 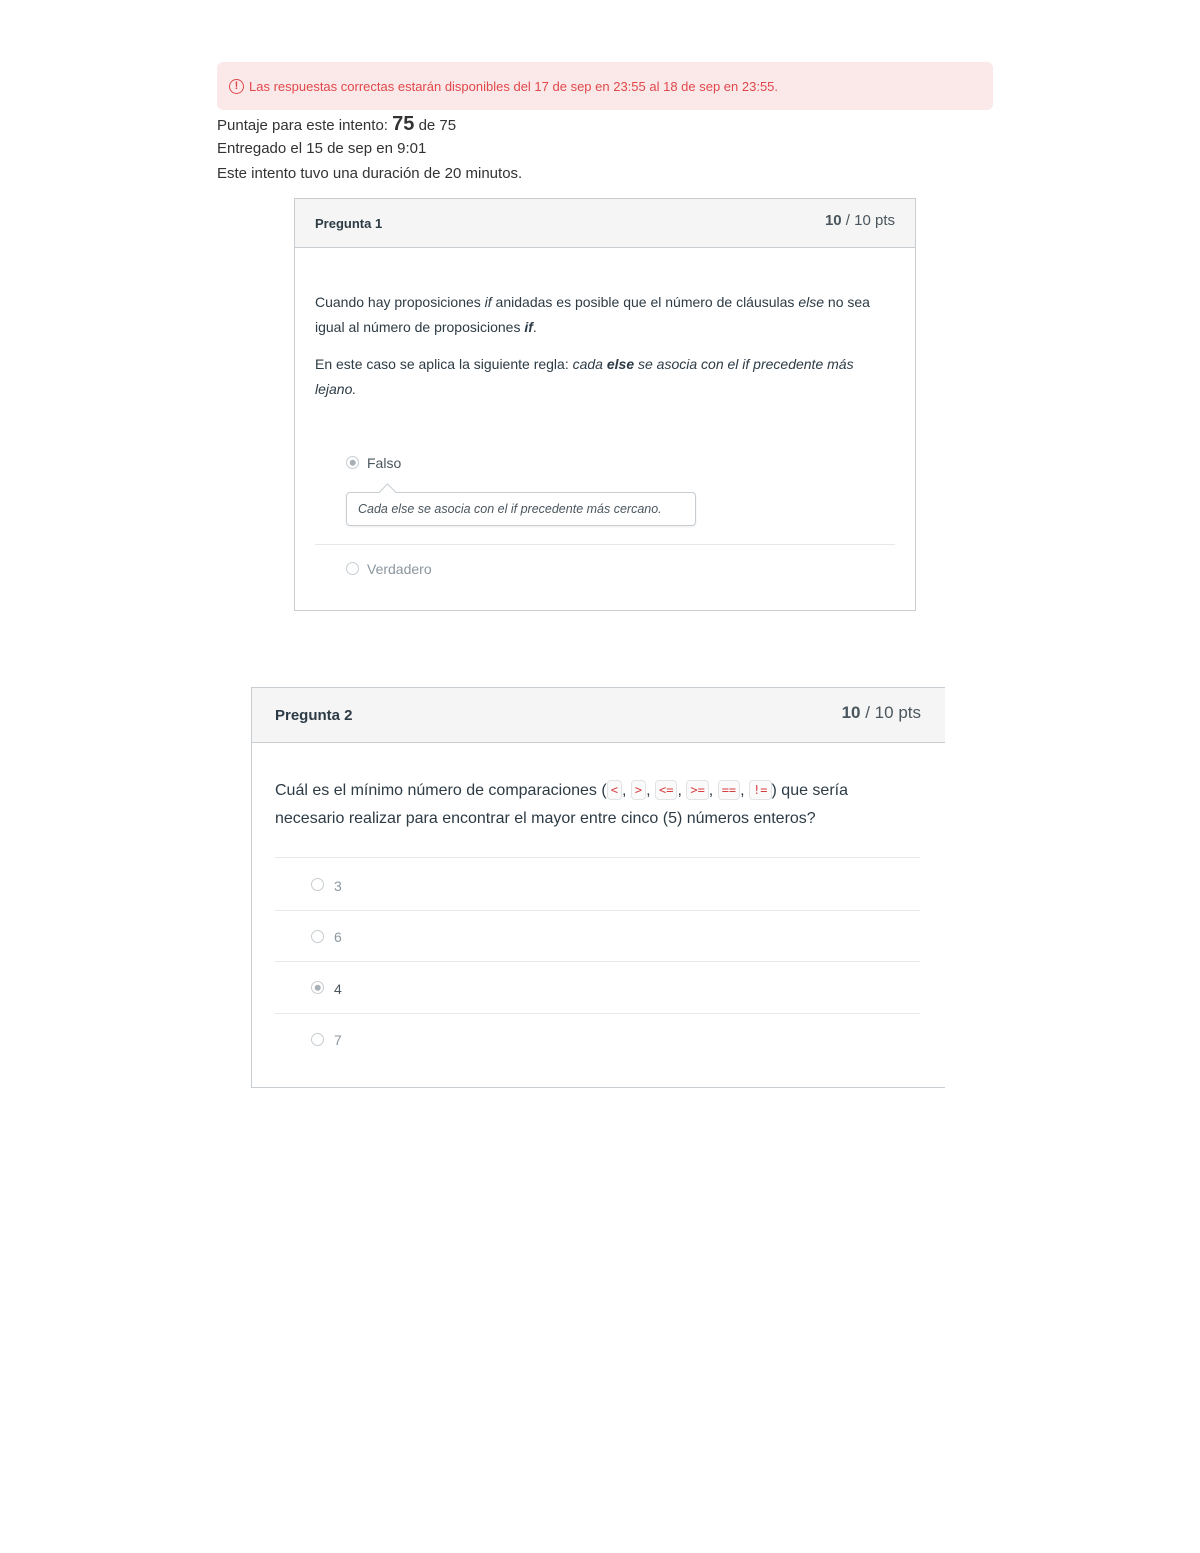 I want to click on question-2-points: 10 / 10 pts, so click(x=881, y=713).